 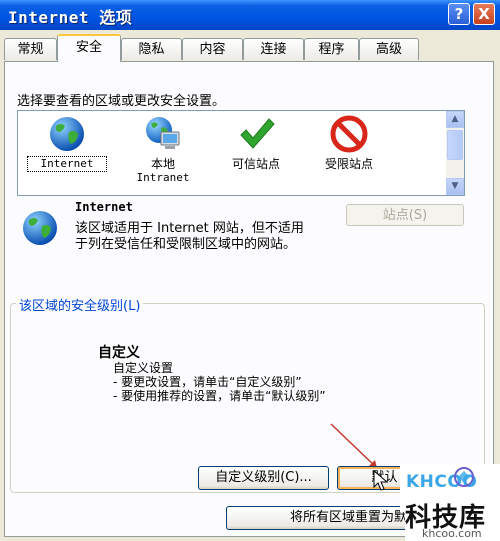 I want to click on tab-programs: 程序, so click(x=331, y=49).